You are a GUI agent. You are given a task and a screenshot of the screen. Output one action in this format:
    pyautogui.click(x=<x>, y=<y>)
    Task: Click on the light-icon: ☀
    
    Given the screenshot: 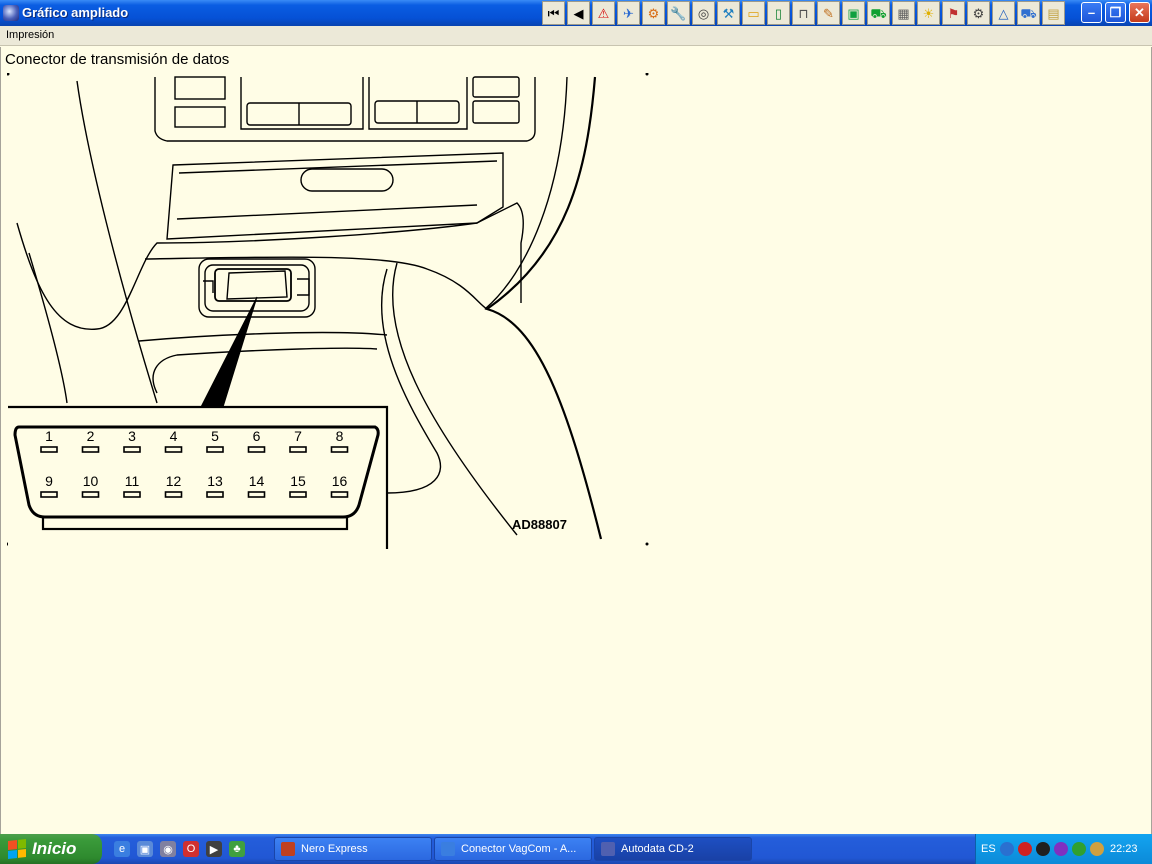 What is the action you would take?
    pyautogui.click(x=928, y=13)
    